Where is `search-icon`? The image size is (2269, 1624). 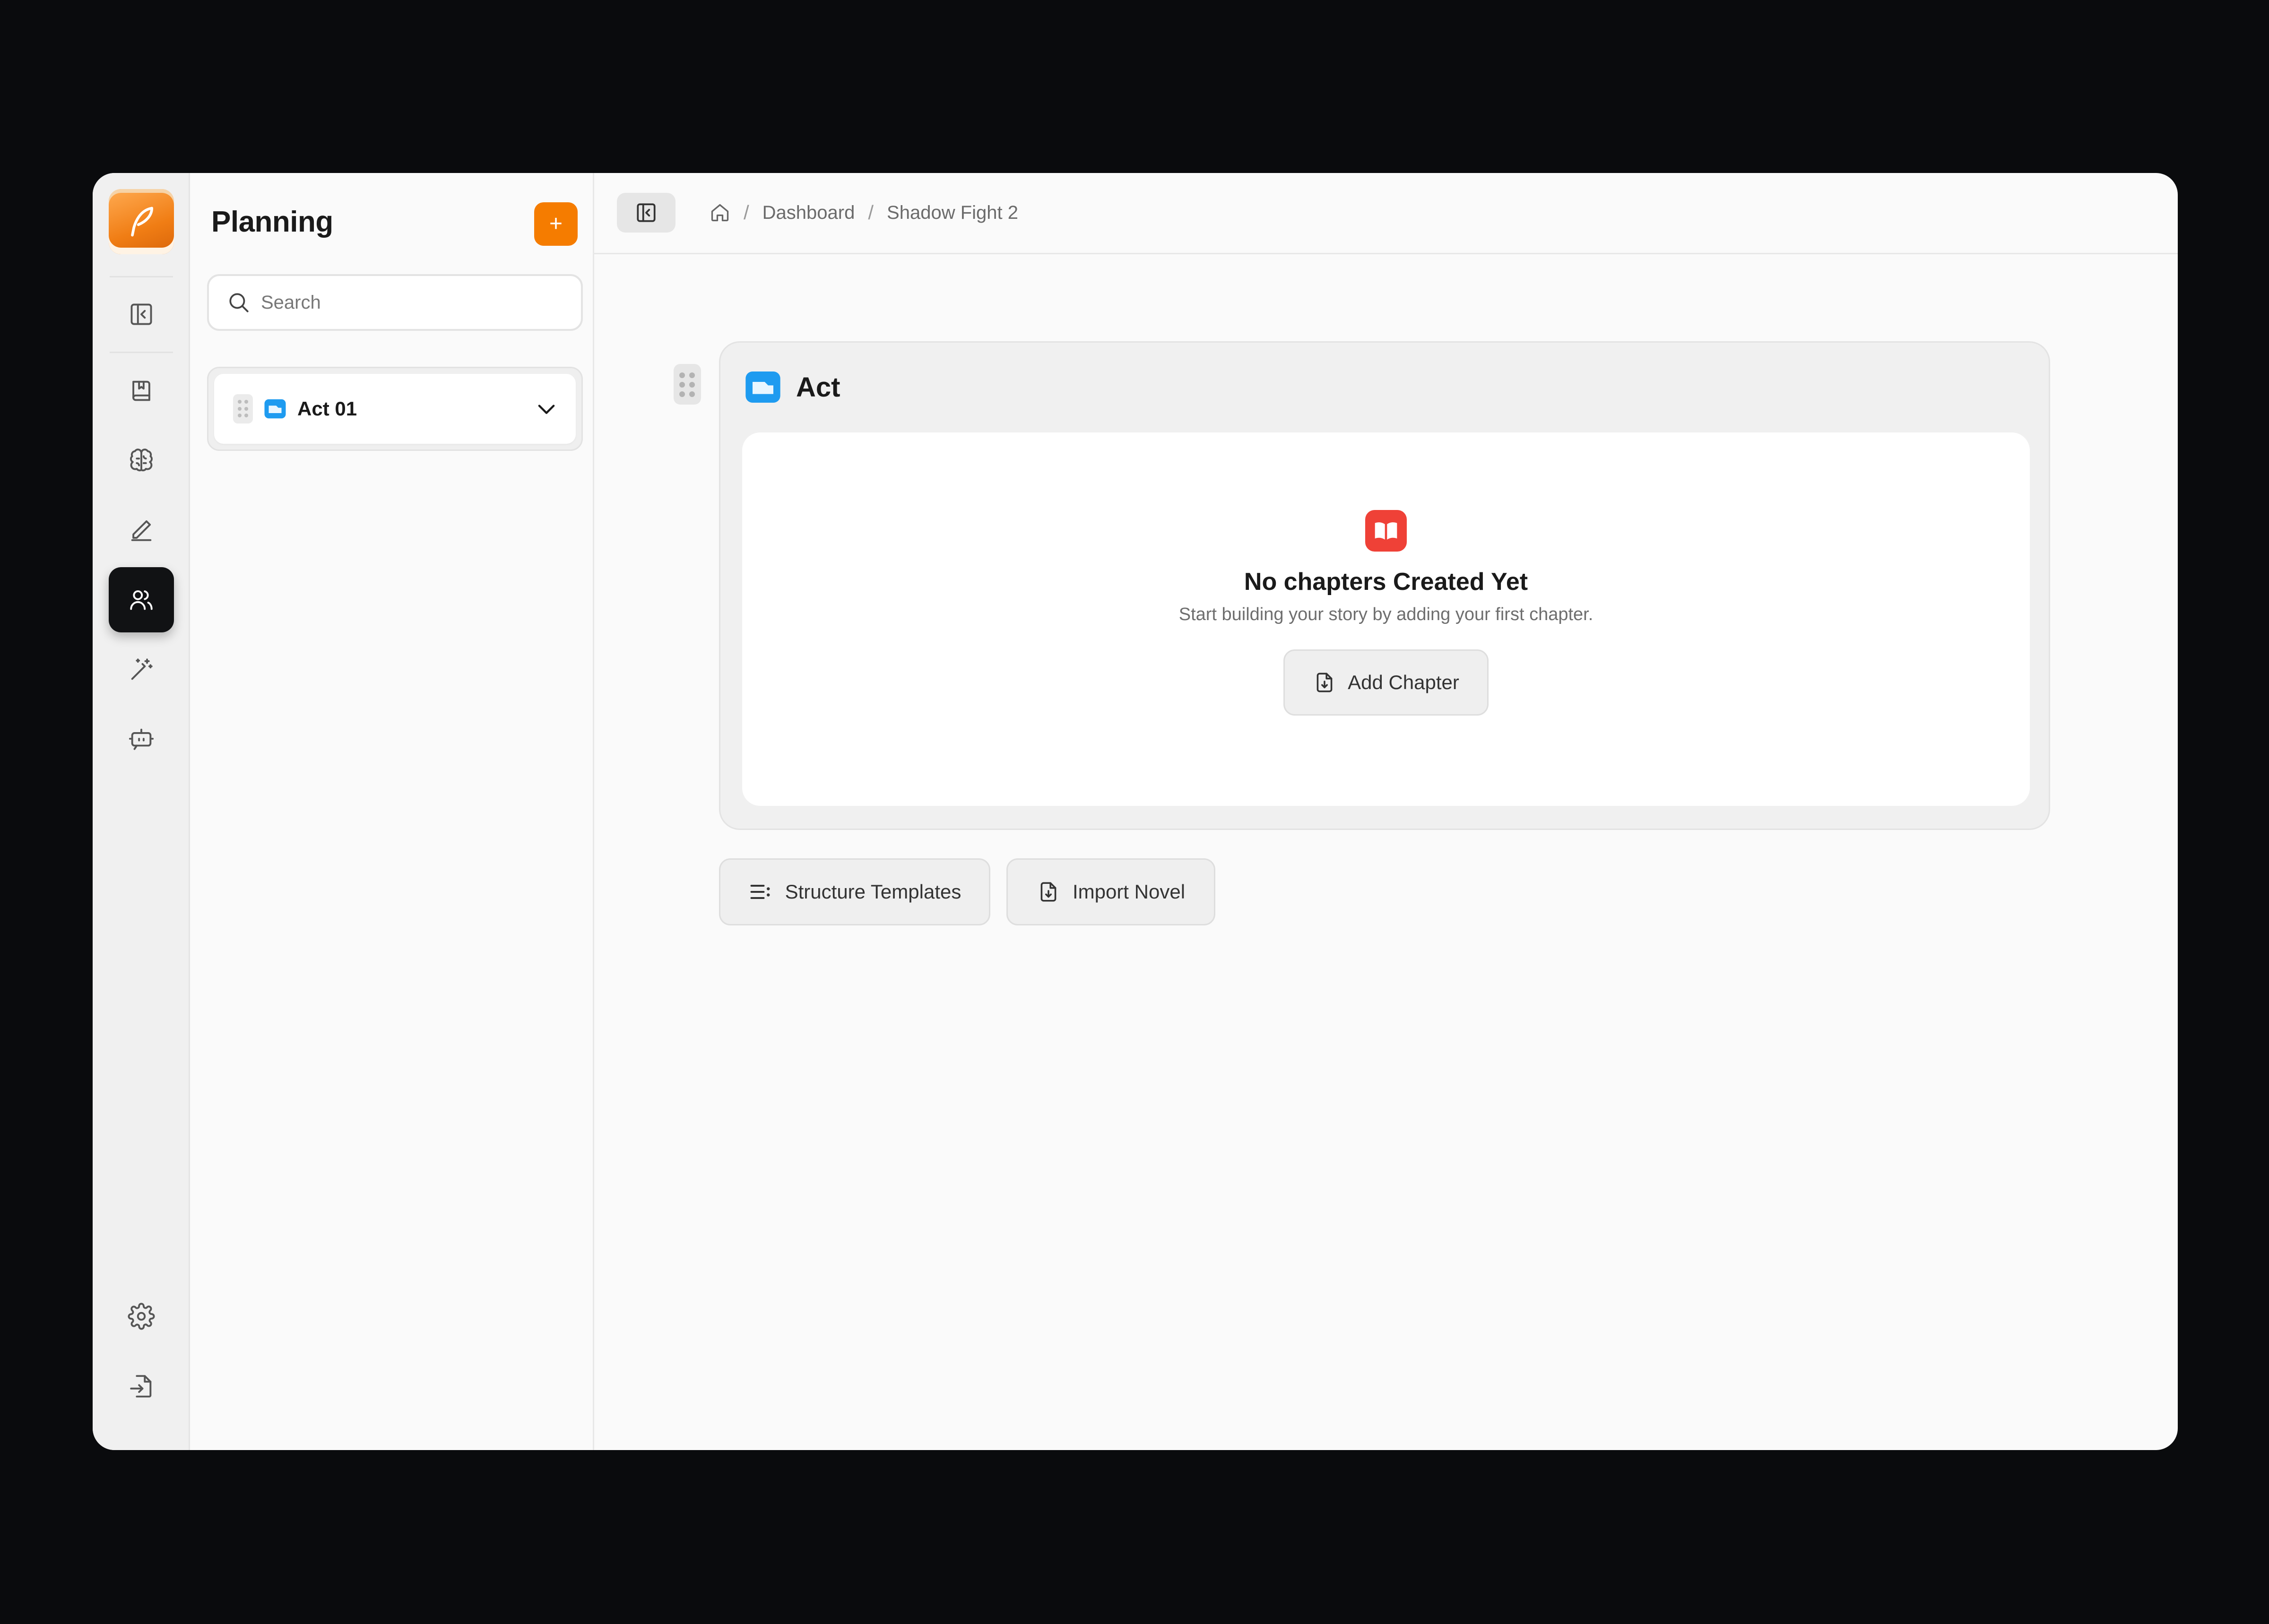
search-icon is located at coordinates (239, 302).